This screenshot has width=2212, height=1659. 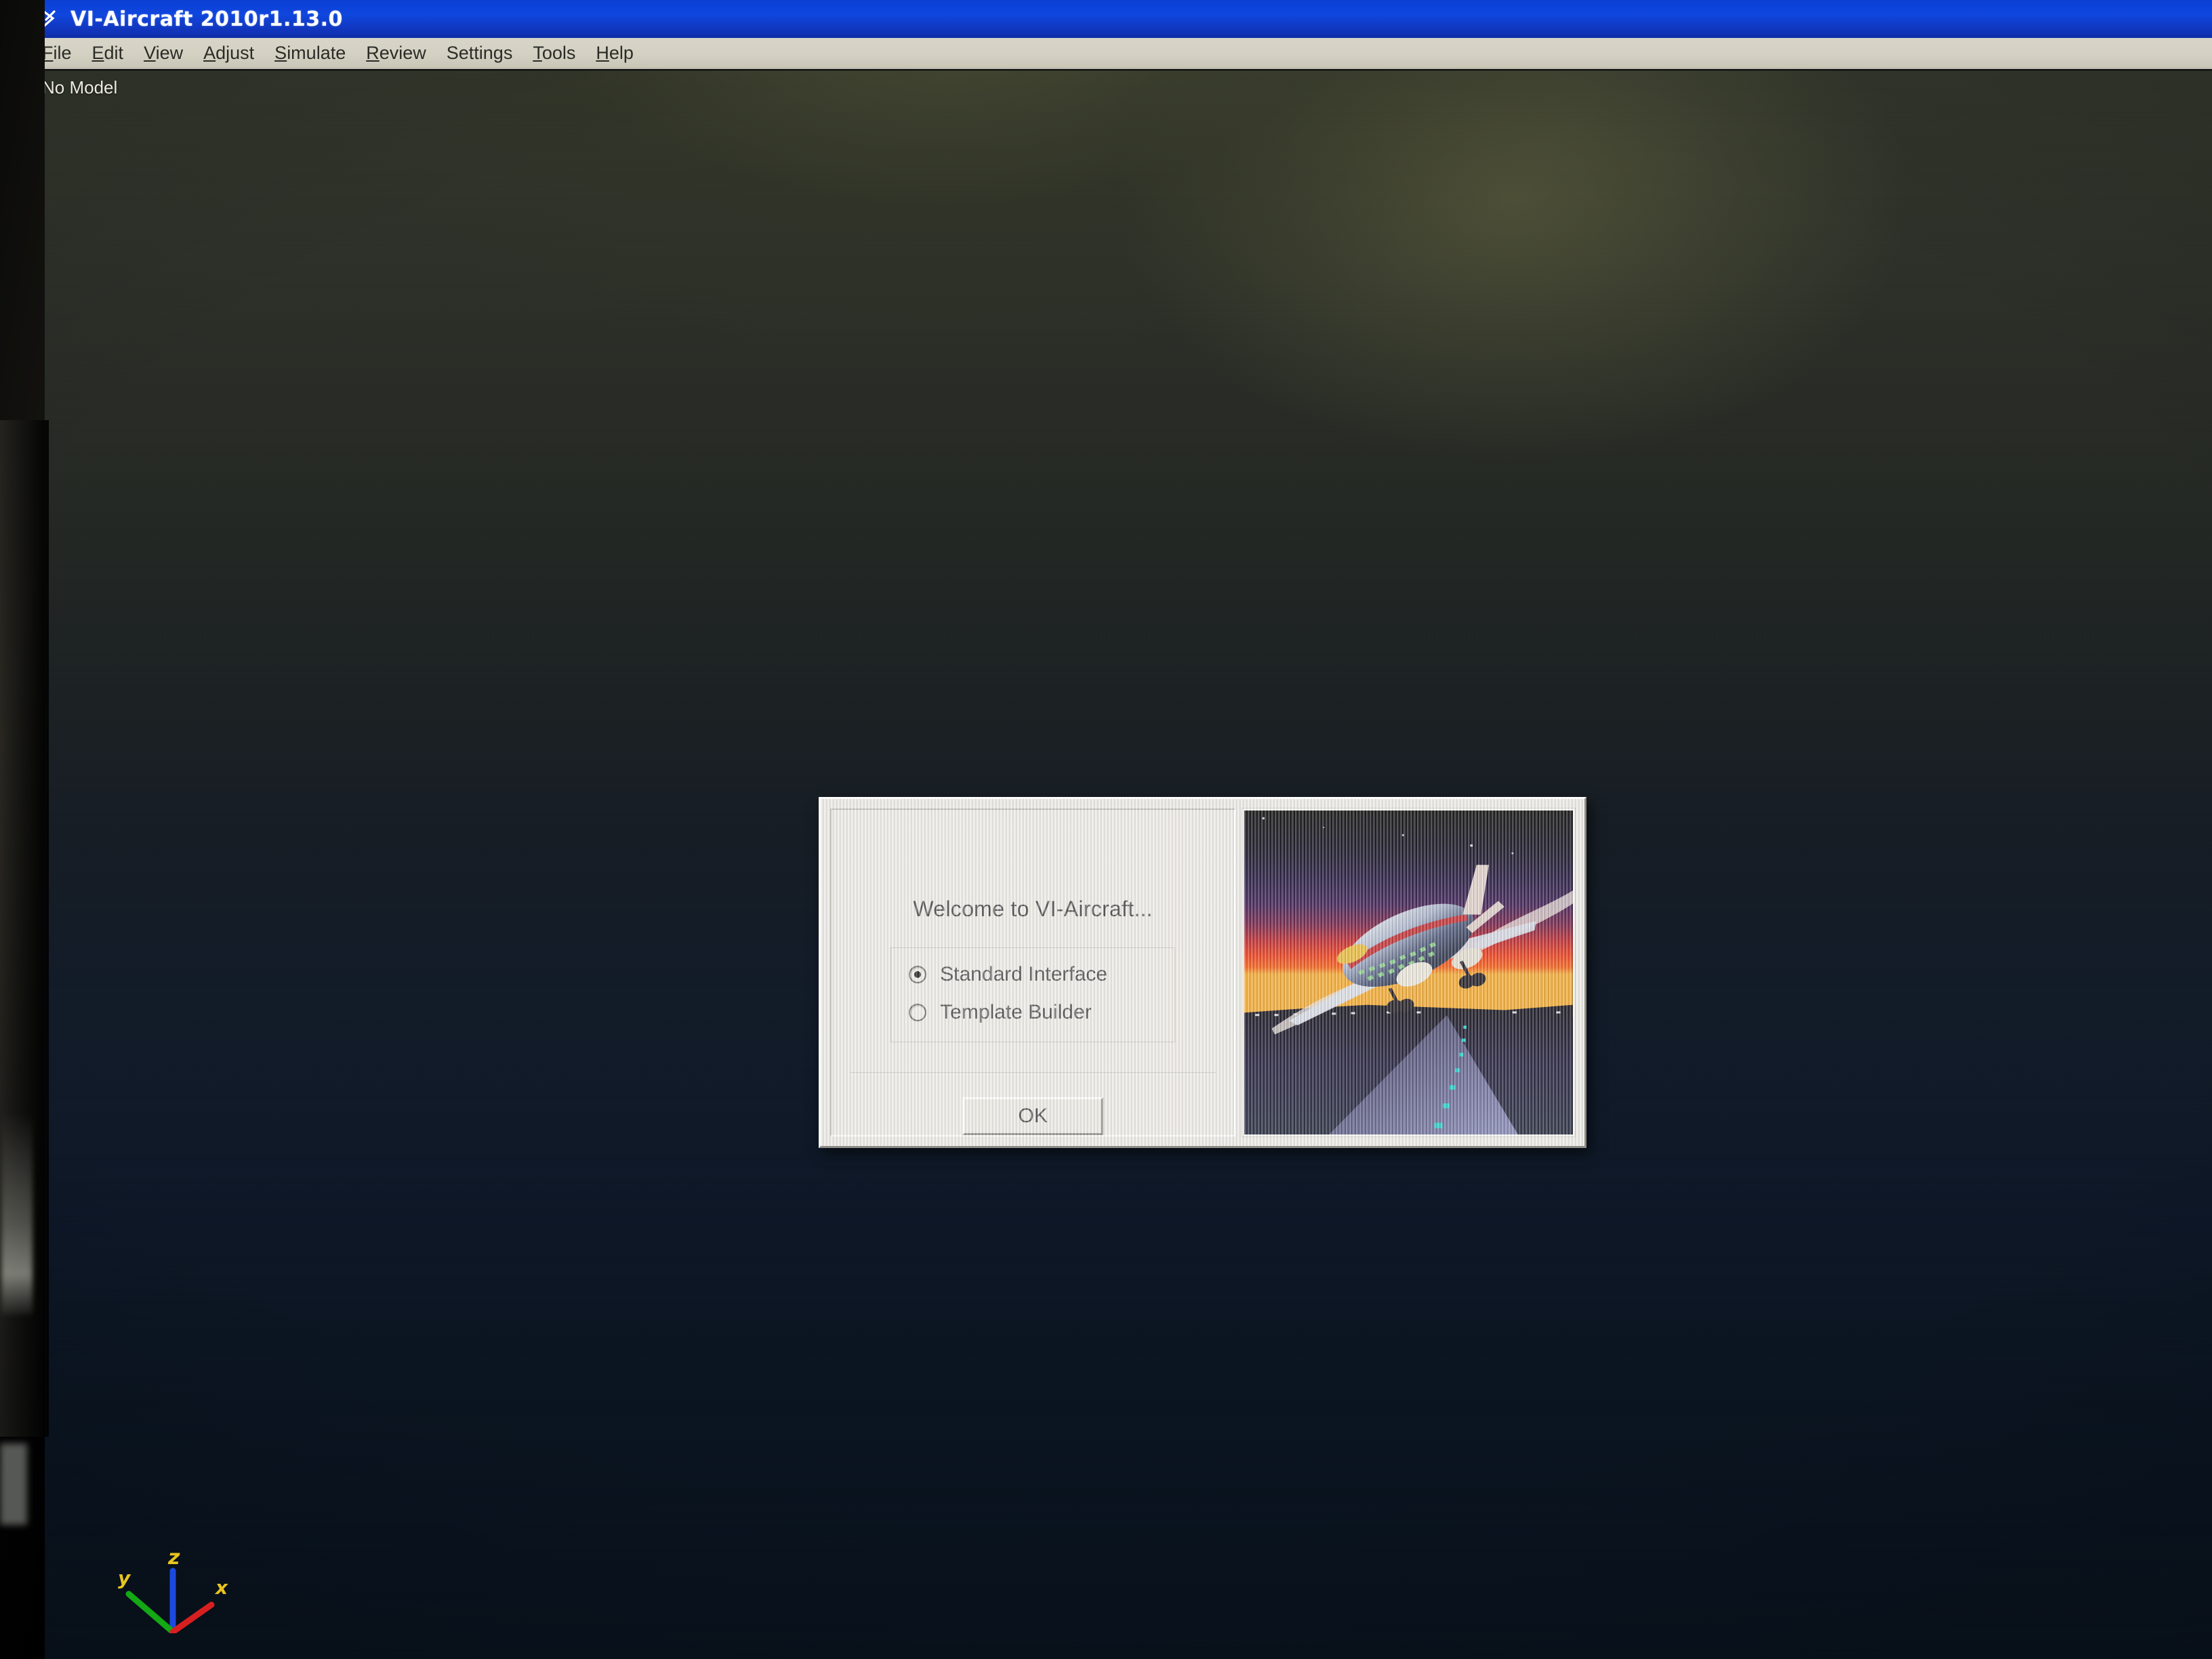 I want to click on dialog-divider, so click(x=1033, y=1073).